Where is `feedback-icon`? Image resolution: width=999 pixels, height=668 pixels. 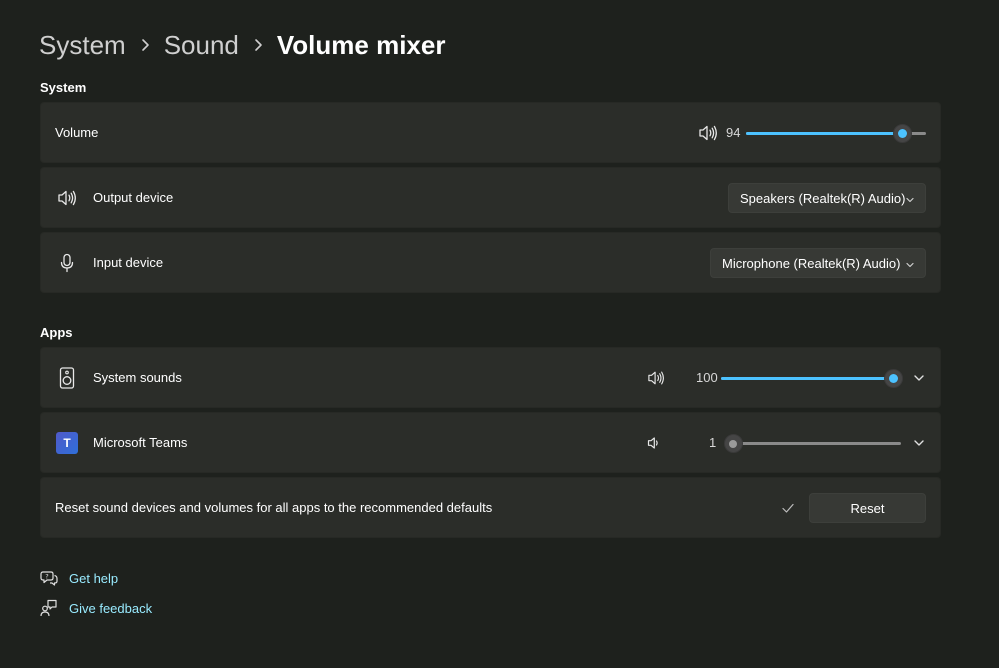
feedback-icon is located at coordinates (49, 608).